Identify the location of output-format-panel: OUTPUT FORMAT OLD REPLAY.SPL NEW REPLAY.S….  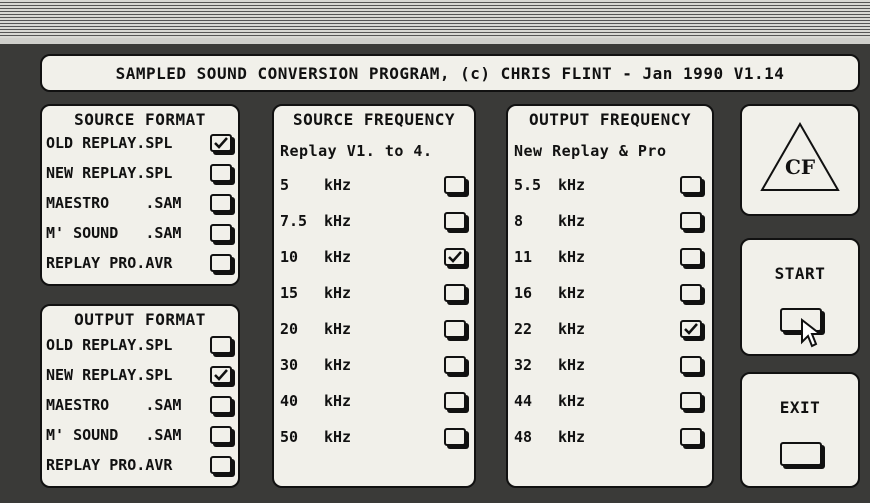
(140, 396).